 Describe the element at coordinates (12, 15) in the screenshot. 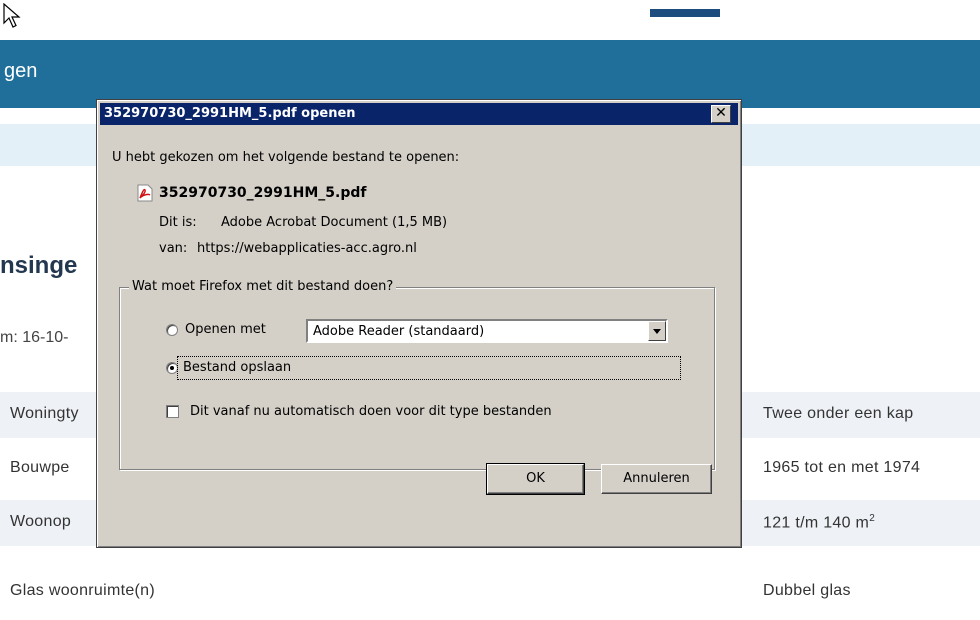

I see `mouse-pointer-icon` at that location.